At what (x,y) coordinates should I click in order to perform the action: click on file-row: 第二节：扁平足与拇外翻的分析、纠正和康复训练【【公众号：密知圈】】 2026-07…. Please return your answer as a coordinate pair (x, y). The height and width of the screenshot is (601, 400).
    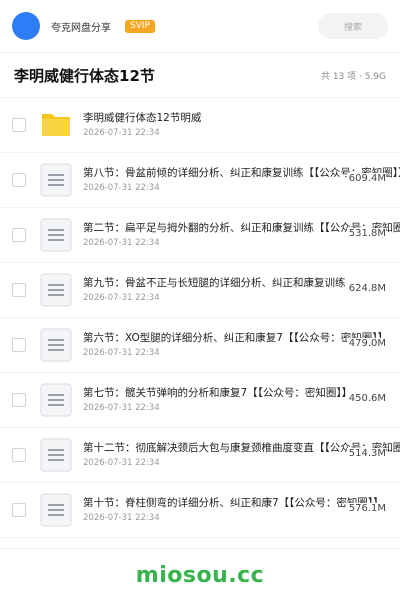
    Looking at the image, I should click on (200, 235).